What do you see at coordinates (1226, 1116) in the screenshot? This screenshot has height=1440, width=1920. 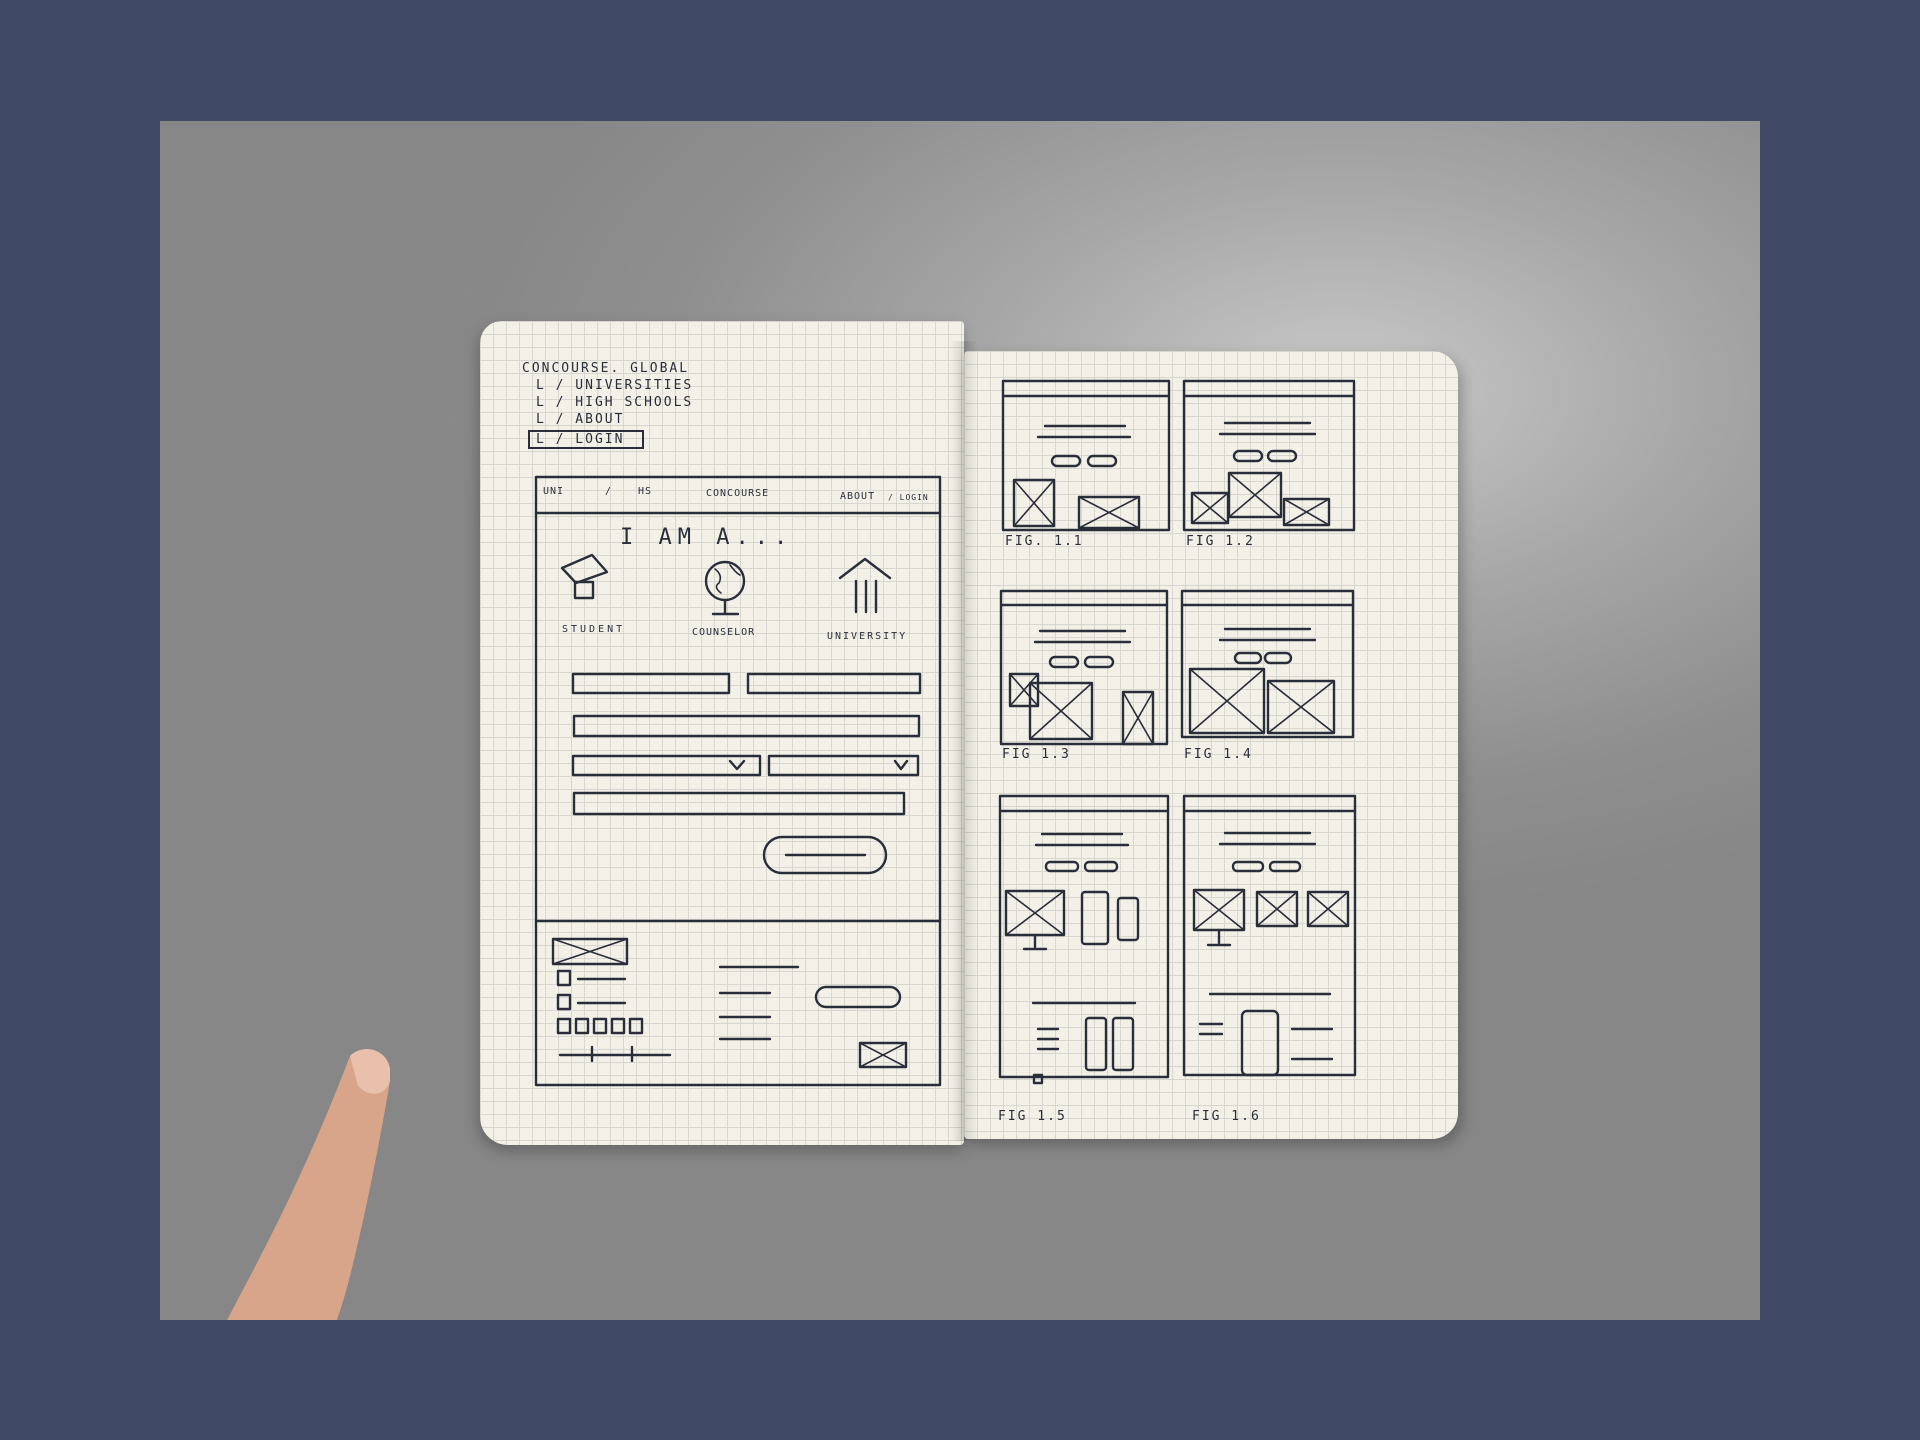 I see `figure-caption-1-6: FIG 1.6` at bounding box center [1226, 1116].